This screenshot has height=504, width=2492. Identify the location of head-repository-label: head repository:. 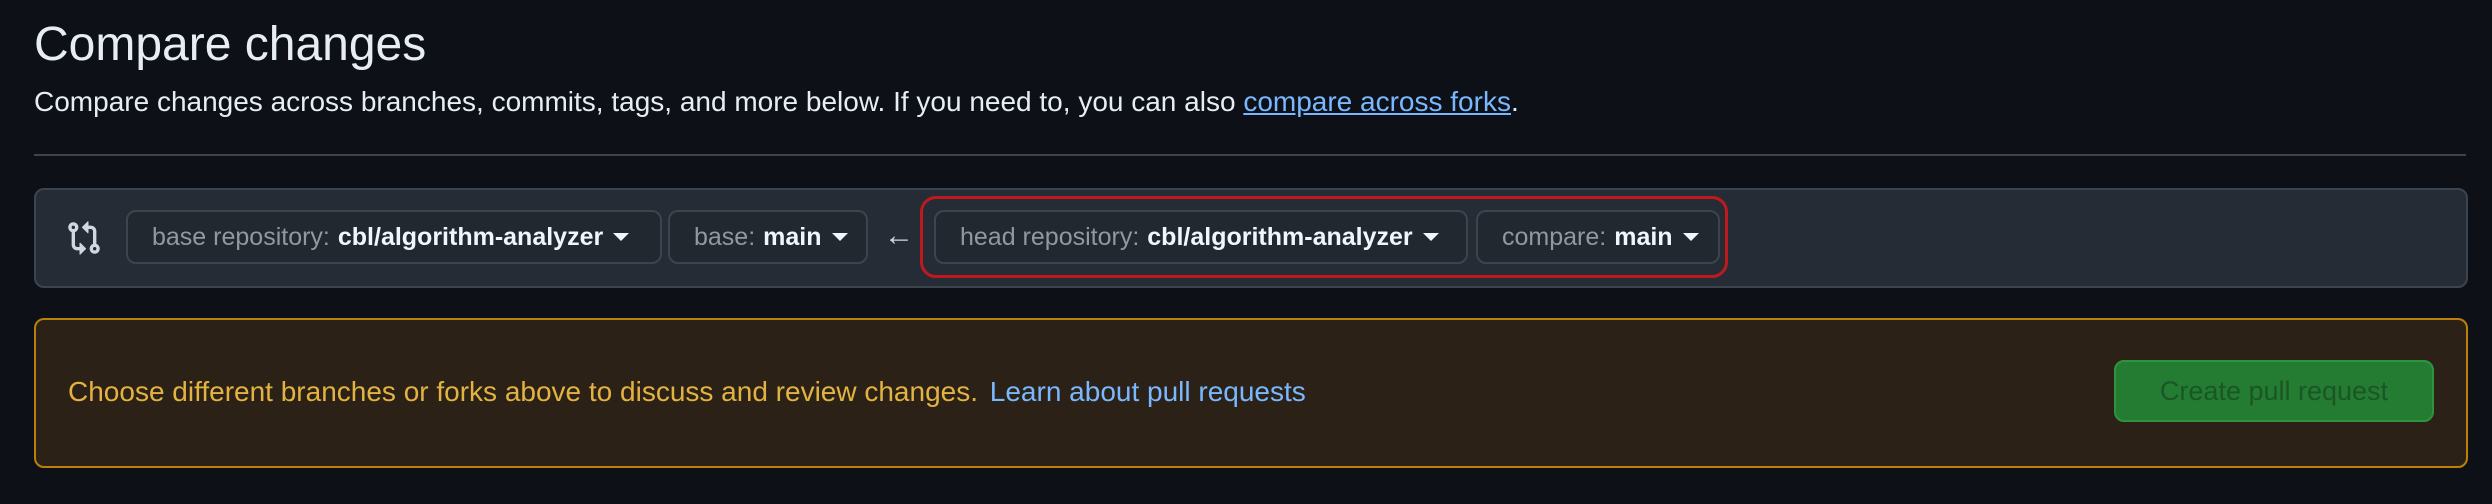
(1050, 236).